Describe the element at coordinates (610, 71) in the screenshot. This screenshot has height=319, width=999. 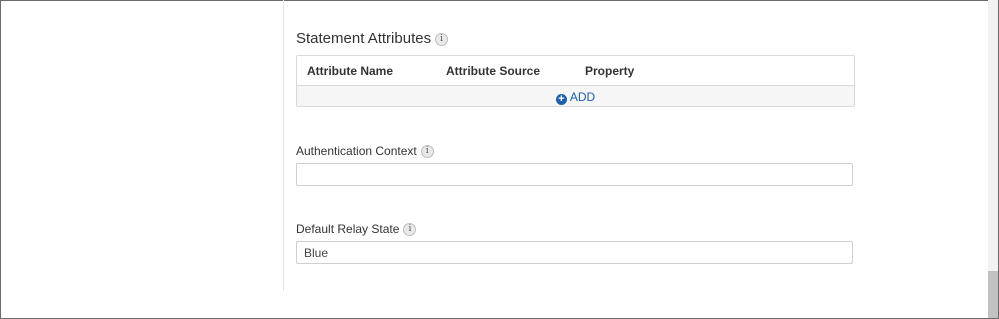
I see `column-property: Property` at that location.